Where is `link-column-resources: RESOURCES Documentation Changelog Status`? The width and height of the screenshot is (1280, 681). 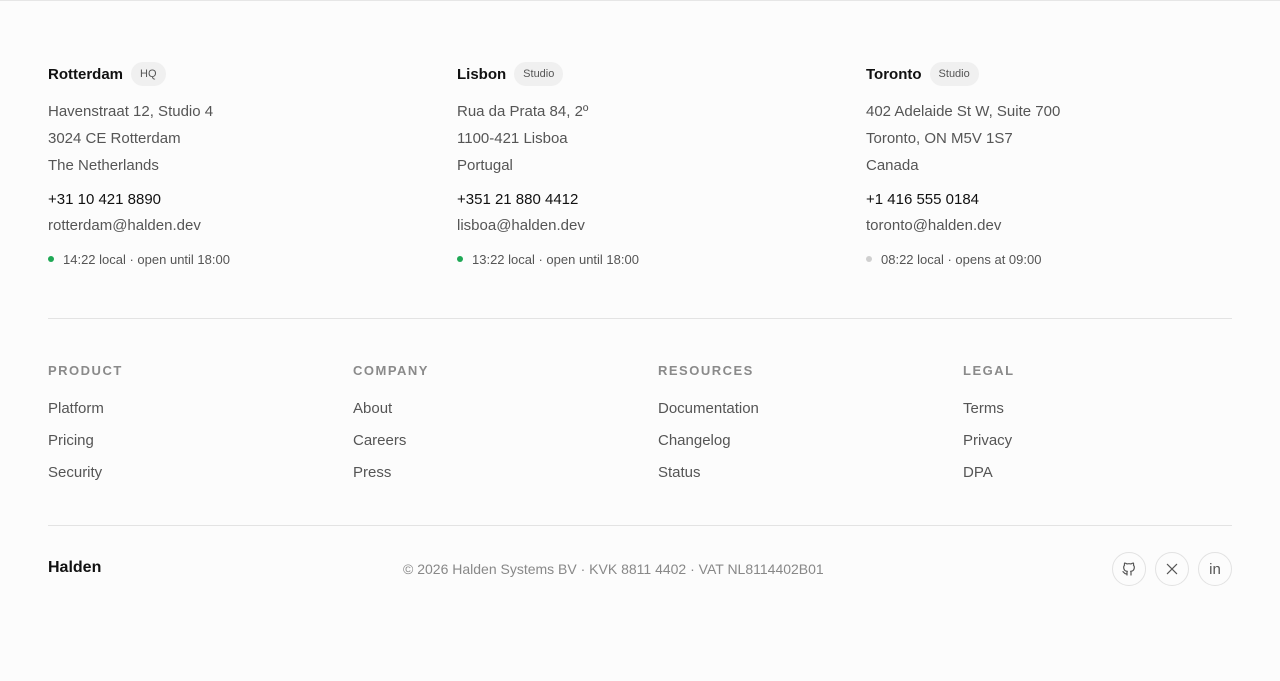
link-column-resources: RESOURCES Documentation Changelog Status is located at coordinates (810, 428).